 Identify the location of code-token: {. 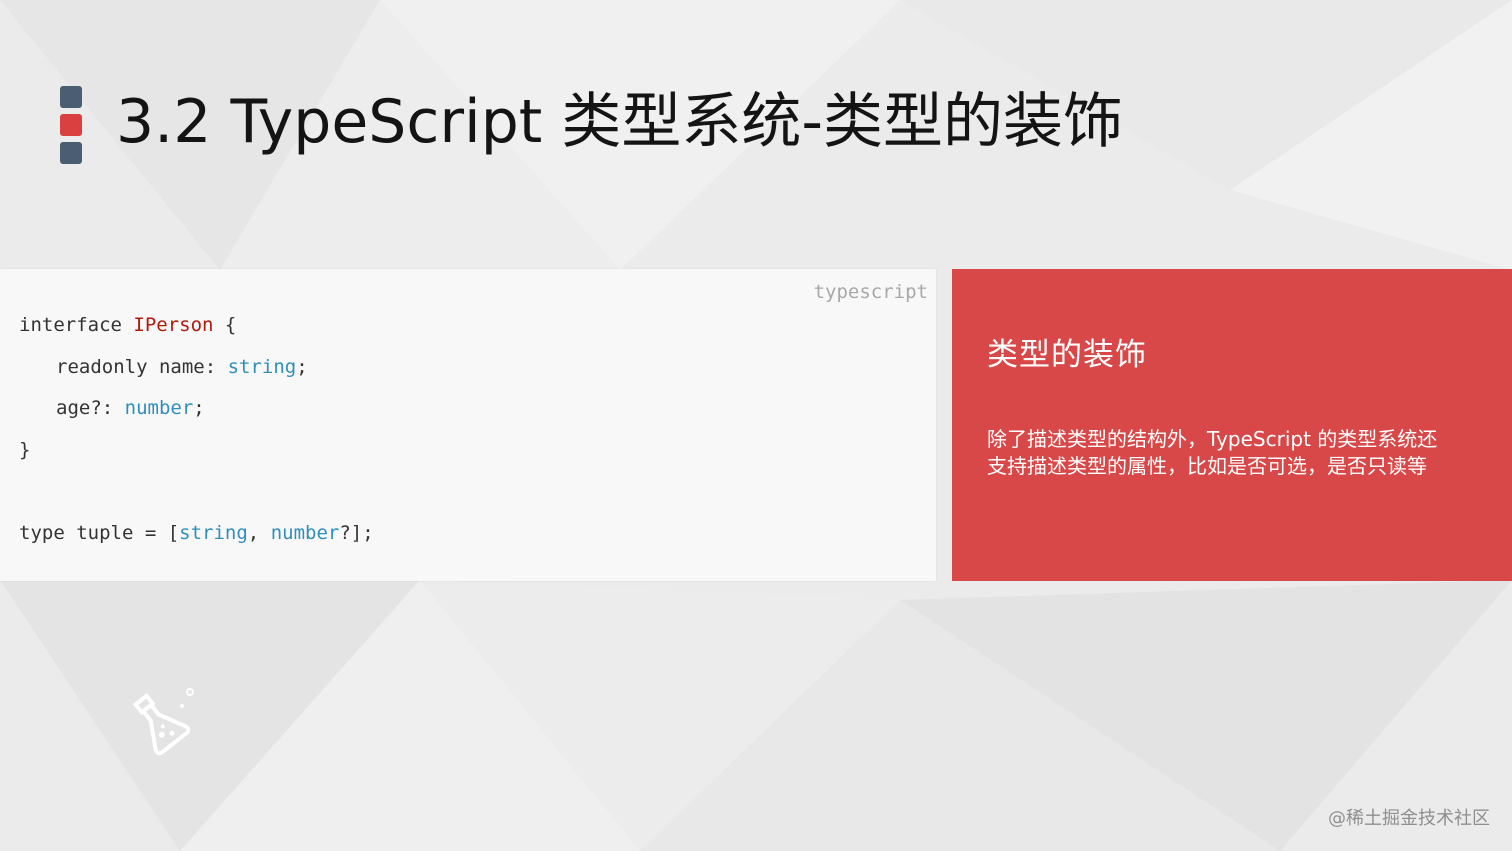
(225, 325).